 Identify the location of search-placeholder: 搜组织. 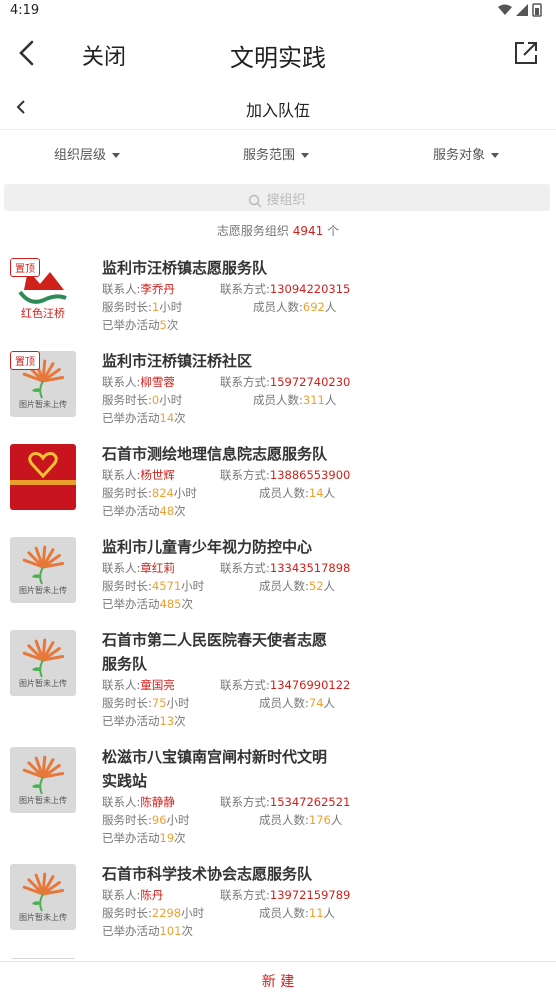
(286, 200).